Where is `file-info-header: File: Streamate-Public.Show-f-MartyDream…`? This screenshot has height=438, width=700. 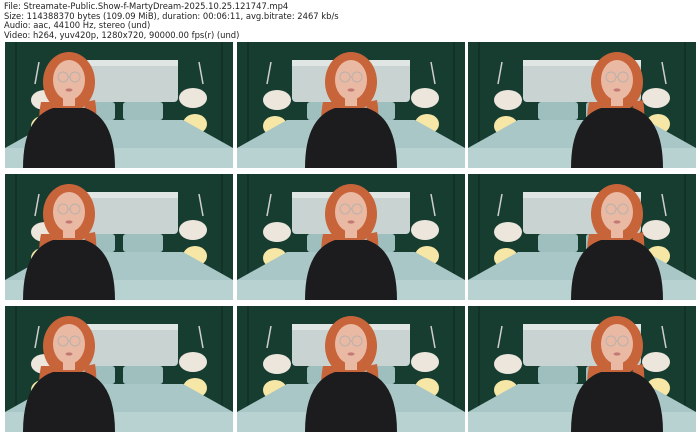
file-info-header: File: Streamate-Public.Show-f-MartyDream… is located at coordinates (171, 20).